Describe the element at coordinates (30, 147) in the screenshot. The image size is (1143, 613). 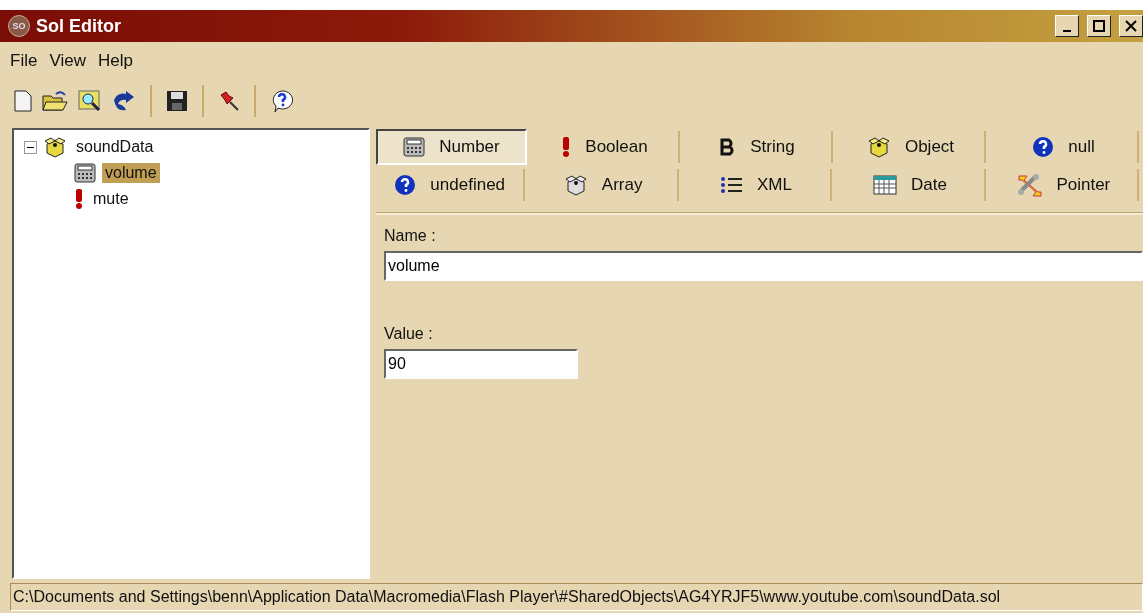
I see `collapse-toggle` at that location.